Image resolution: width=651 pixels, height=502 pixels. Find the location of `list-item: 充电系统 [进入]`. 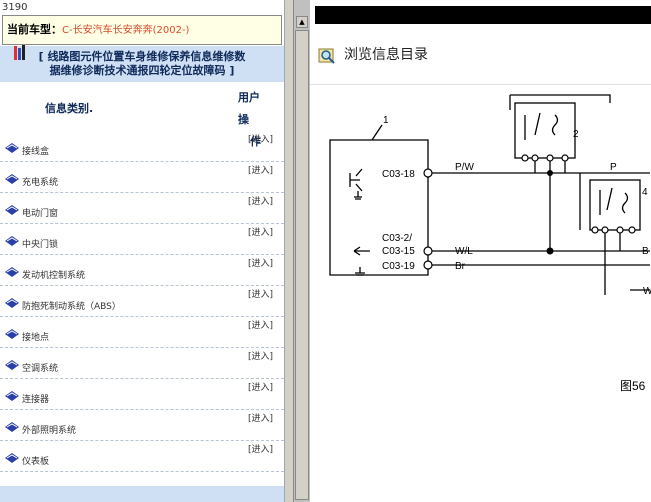

list-item: 充电系统 [进入] is located at coordinates (142, 177).